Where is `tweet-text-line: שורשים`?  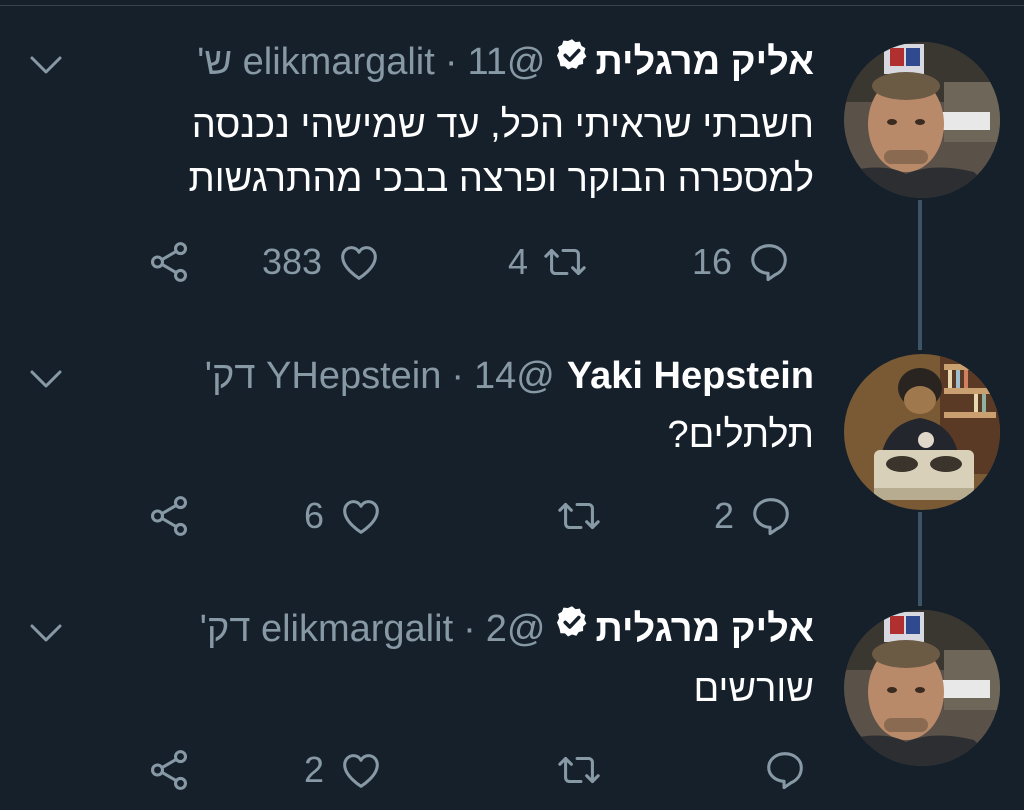
tweet-text-line: שורשים is located at coordinates (753, 689).